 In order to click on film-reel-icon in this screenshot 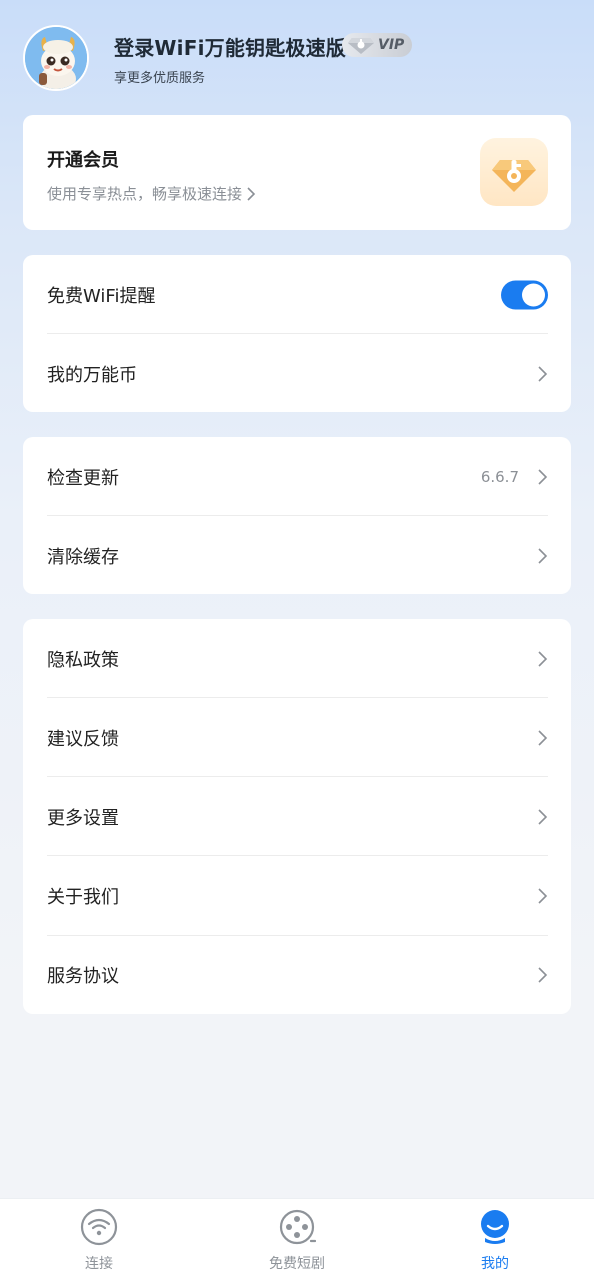, I will do `click(297, 1227)`.